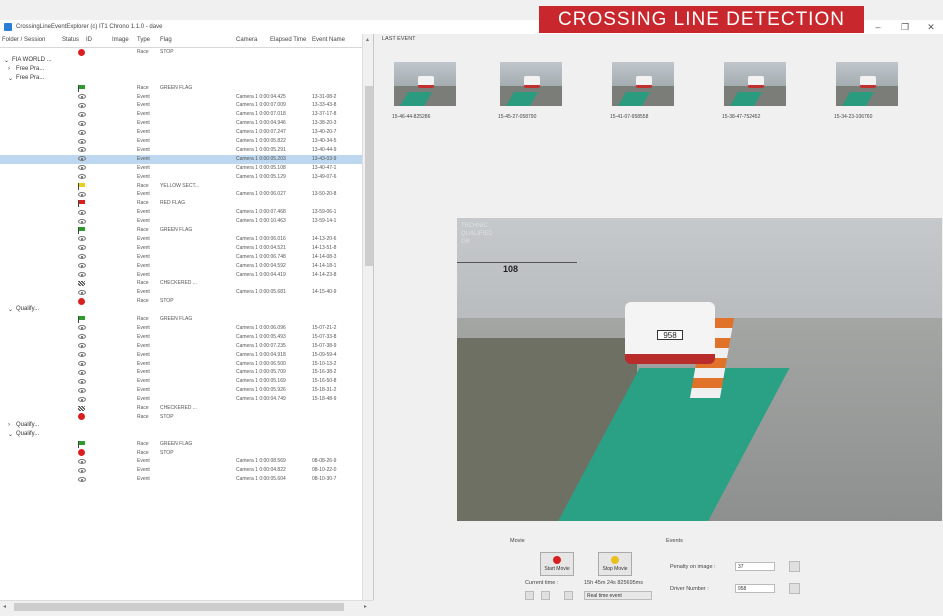 This screenshot has width=943, height=616. I want to click on table-row: Event Camera 1 0:00:04.521 14-13-51-8, so click(181, 248).